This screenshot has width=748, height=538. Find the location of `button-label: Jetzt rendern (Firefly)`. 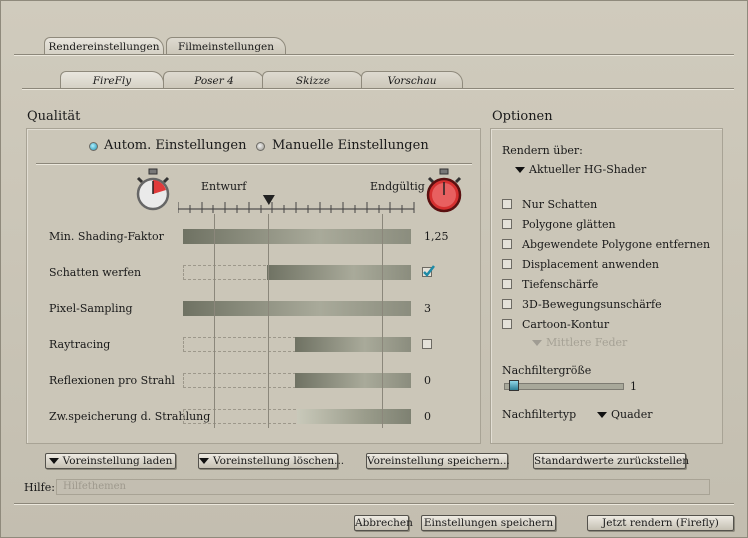

button-label: Jetzt rendern (Firefly) is located at coordinates (660, 523).